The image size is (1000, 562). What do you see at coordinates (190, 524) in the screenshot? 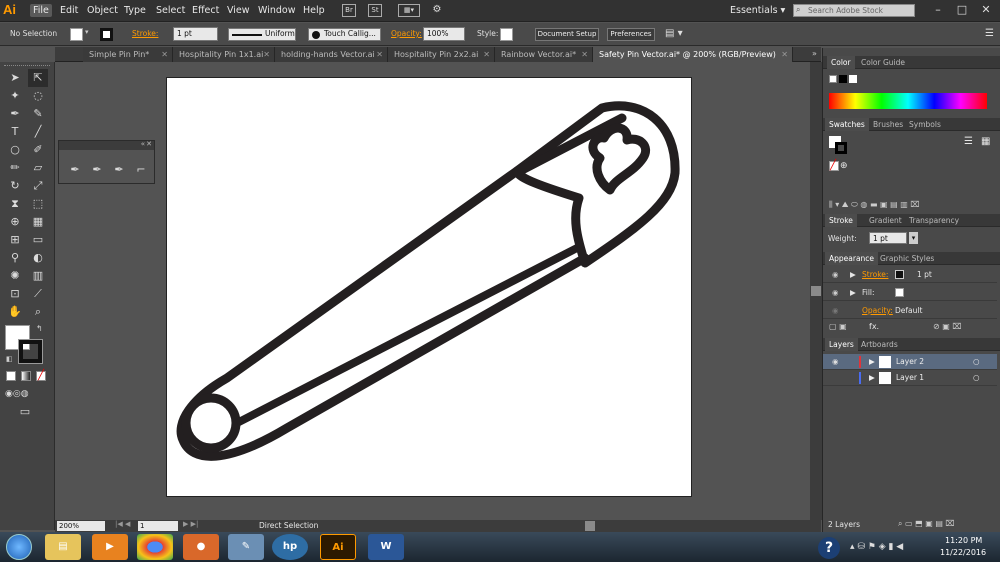
I see `artboard-nav-last-icon: ▶ ▶|` at bounding box center [190, 524].